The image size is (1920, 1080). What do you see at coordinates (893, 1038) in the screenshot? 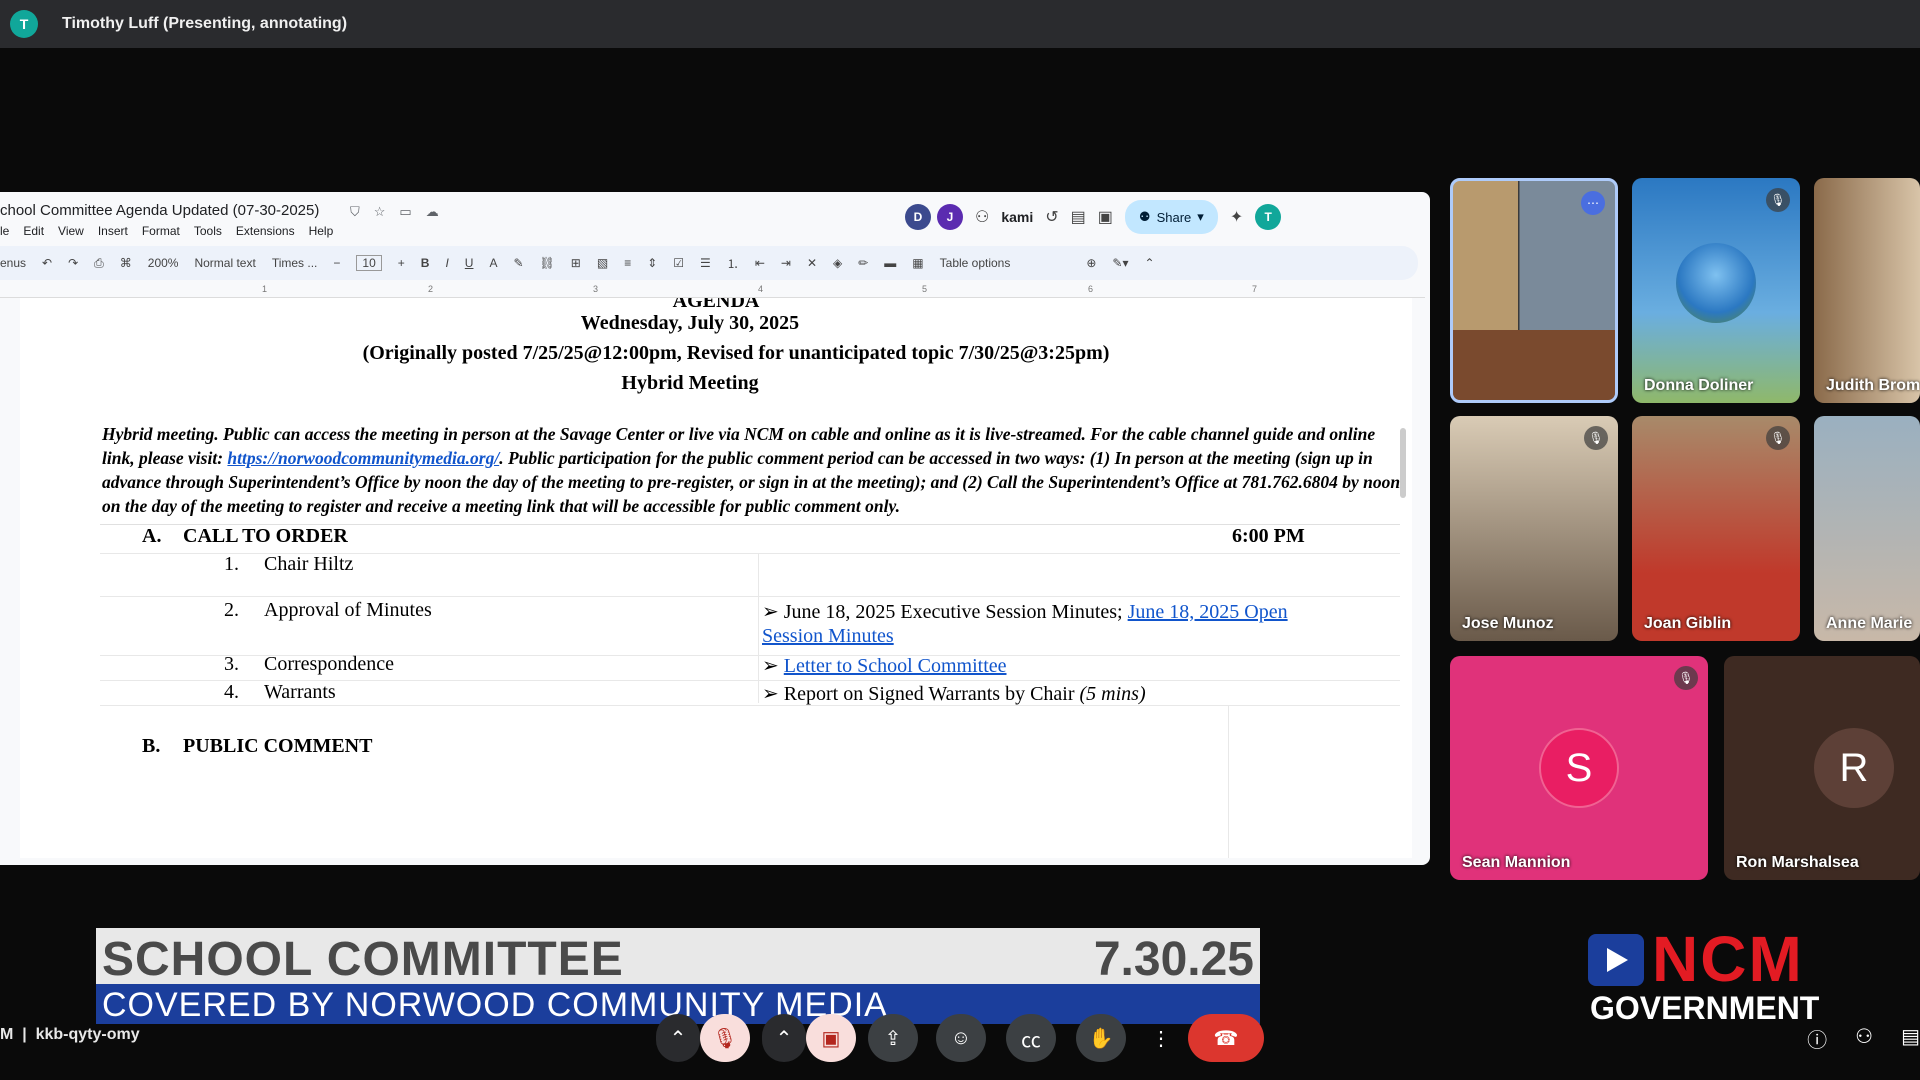
I see `present-button: ⇪` at bounding box center [893, 1038].